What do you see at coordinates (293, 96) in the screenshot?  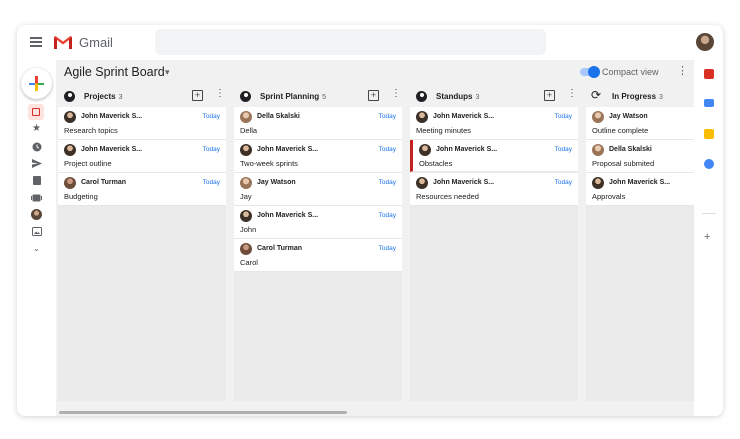 I see `column-title: Sprint Planning 5` at bounding box center [293, 96].